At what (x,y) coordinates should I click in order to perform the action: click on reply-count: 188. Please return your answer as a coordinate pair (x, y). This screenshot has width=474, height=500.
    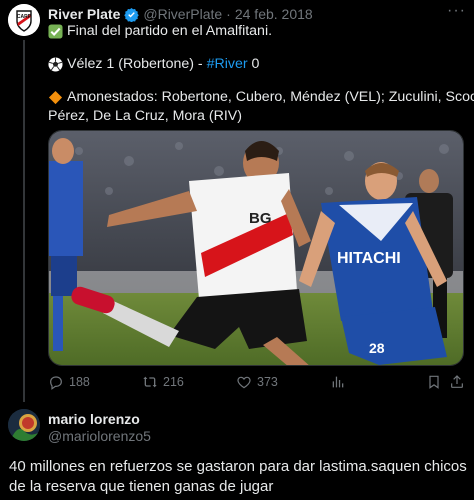
    Looking at the image, I should click on (79, 382).